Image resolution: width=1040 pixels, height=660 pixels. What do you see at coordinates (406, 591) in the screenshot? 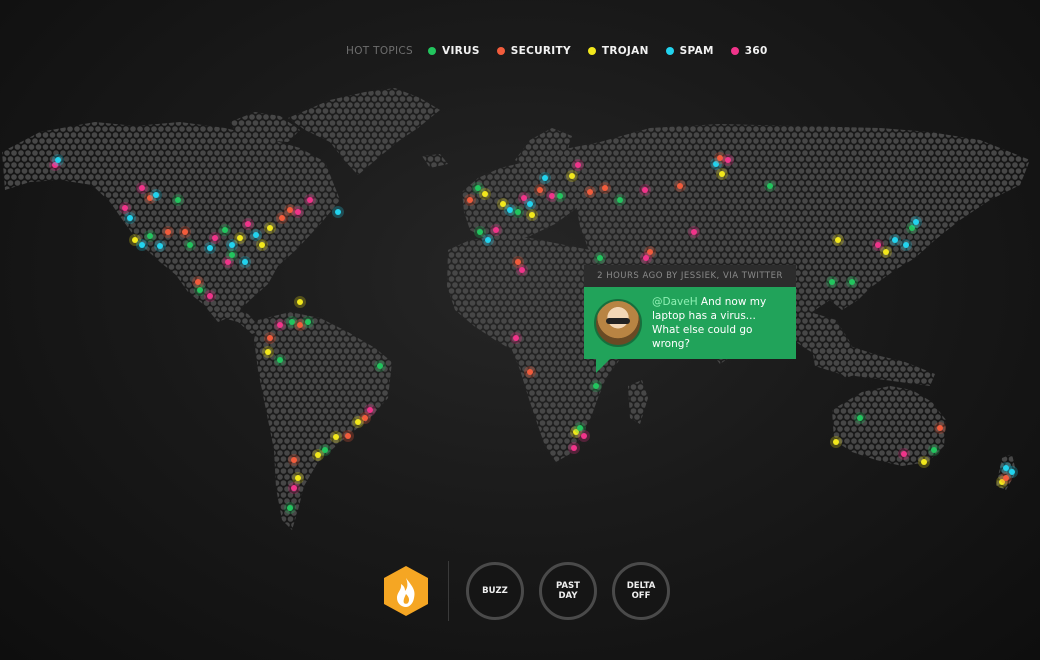
I see `fire-icon` at bounding box center [406, 591].